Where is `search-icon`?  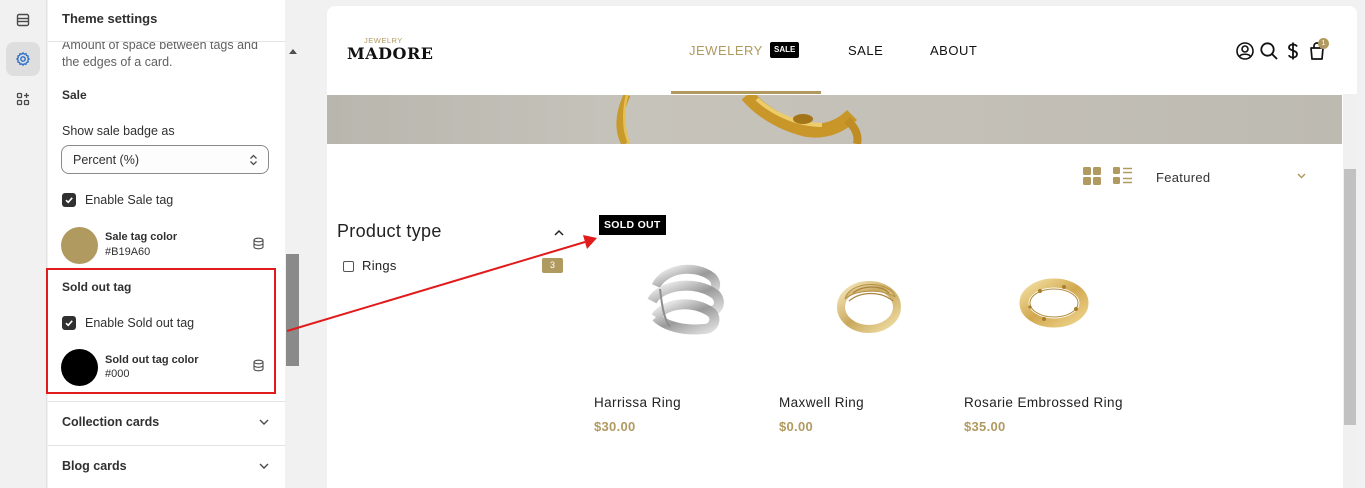
search-icon is located at coordinates (1269, 51).